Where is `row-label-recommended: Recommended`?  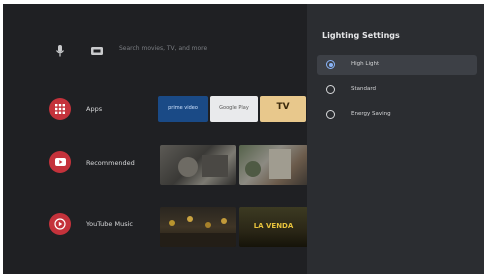
row-label-recommended: Recommended is located at coordinates (110, 163).